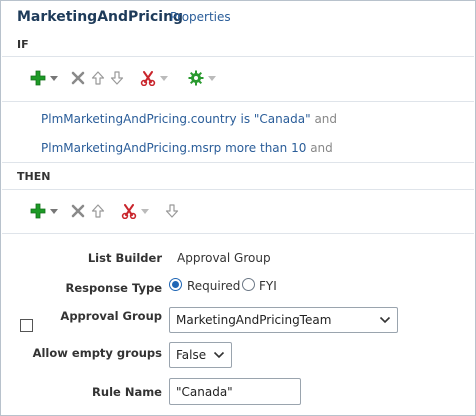 This screenshot has height=416, width=476. Describe the element at coordinates (245, 119) in the screenshot. I see `condition-operator: is` at that location.